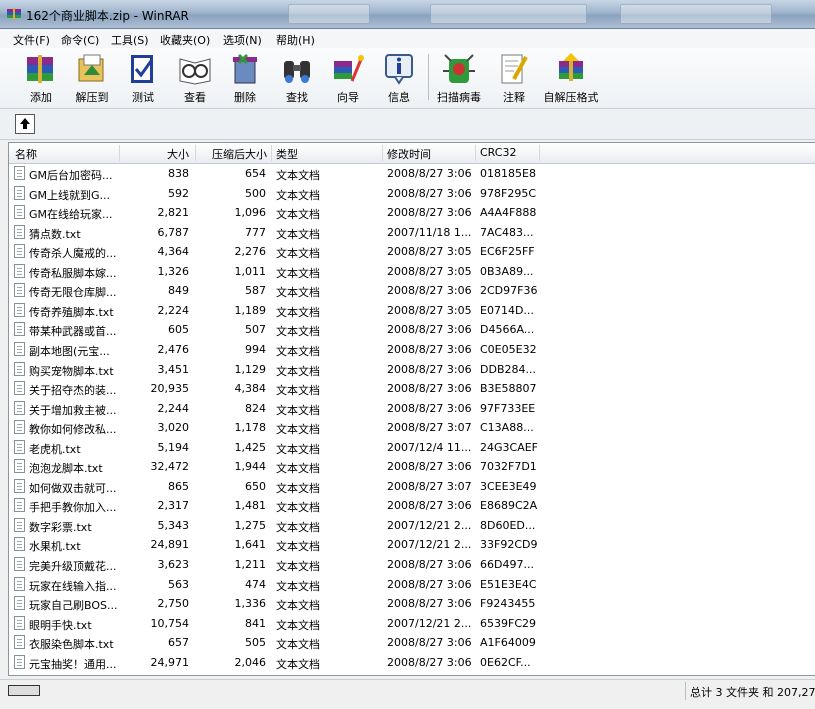 Image resolution: width=815 pixels, height=709 pixels. What do you see at coordinates (242, 40) in the screenshot?
I see `menu-options: 选项(N)` at bounding box center [242, 40].